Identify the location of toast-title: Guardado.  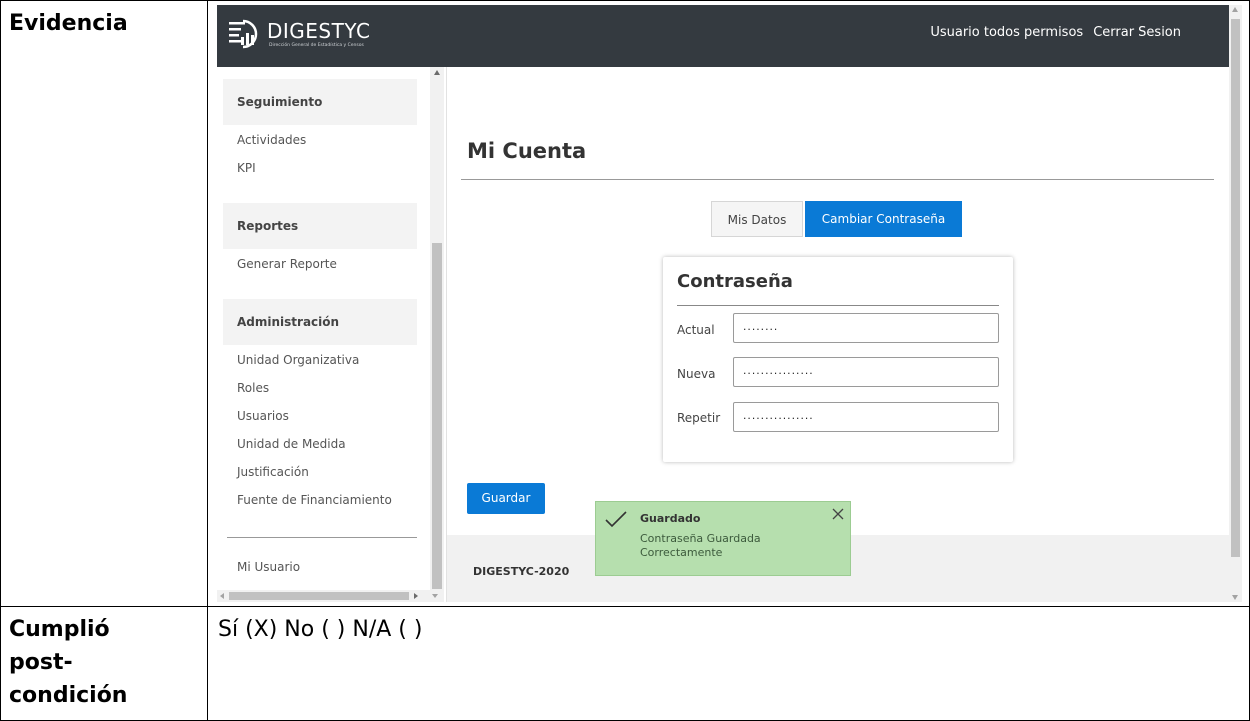
(670, 518).